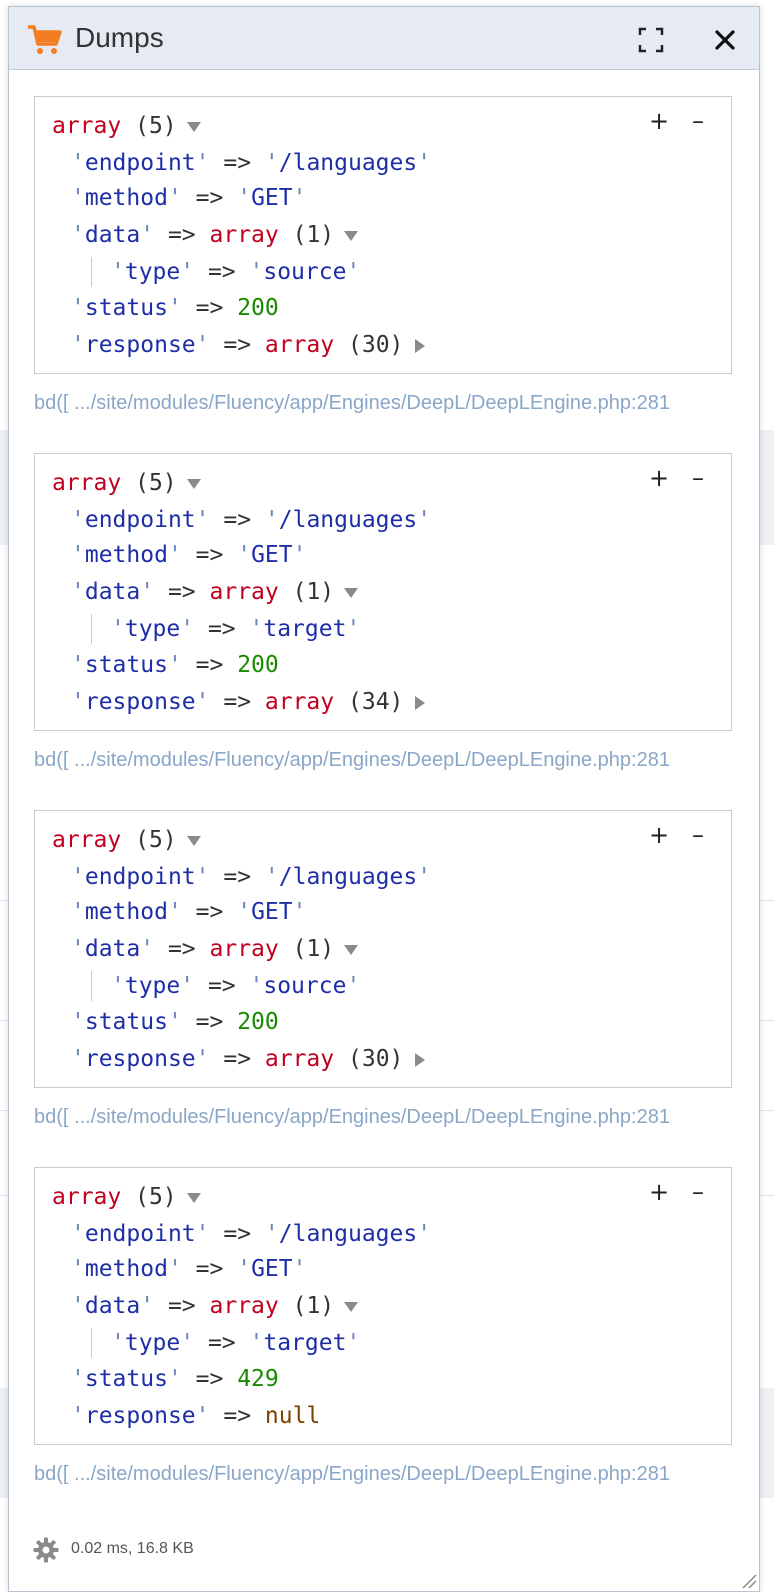  I want to click on cart-icon, so click(45, 39).